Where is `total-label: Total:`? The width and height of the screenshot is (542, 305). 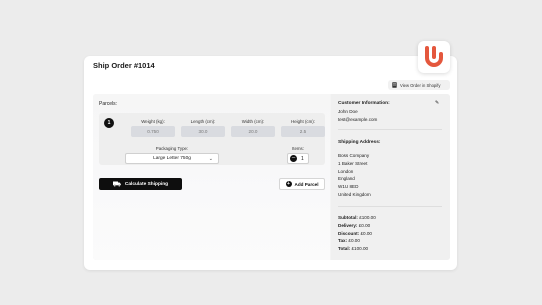 total-label: Total: is located at coordinates (344, 249).